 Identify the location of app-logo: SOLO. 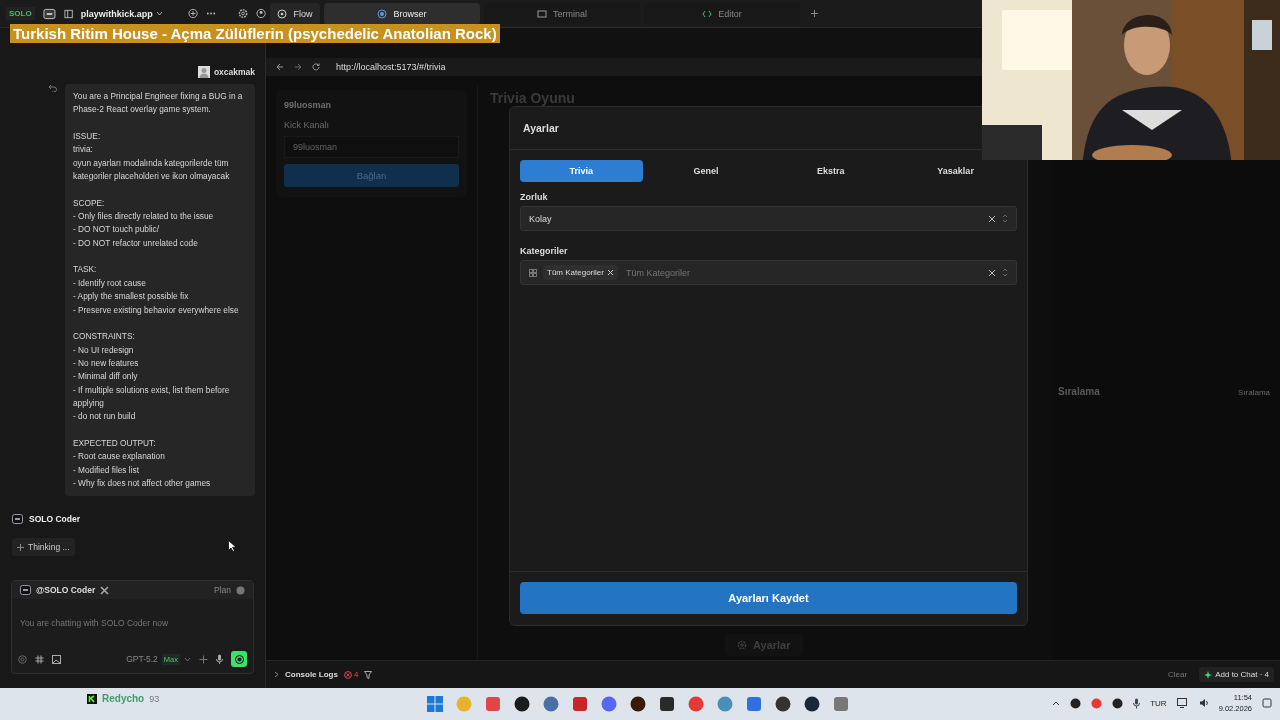
(20, 13).